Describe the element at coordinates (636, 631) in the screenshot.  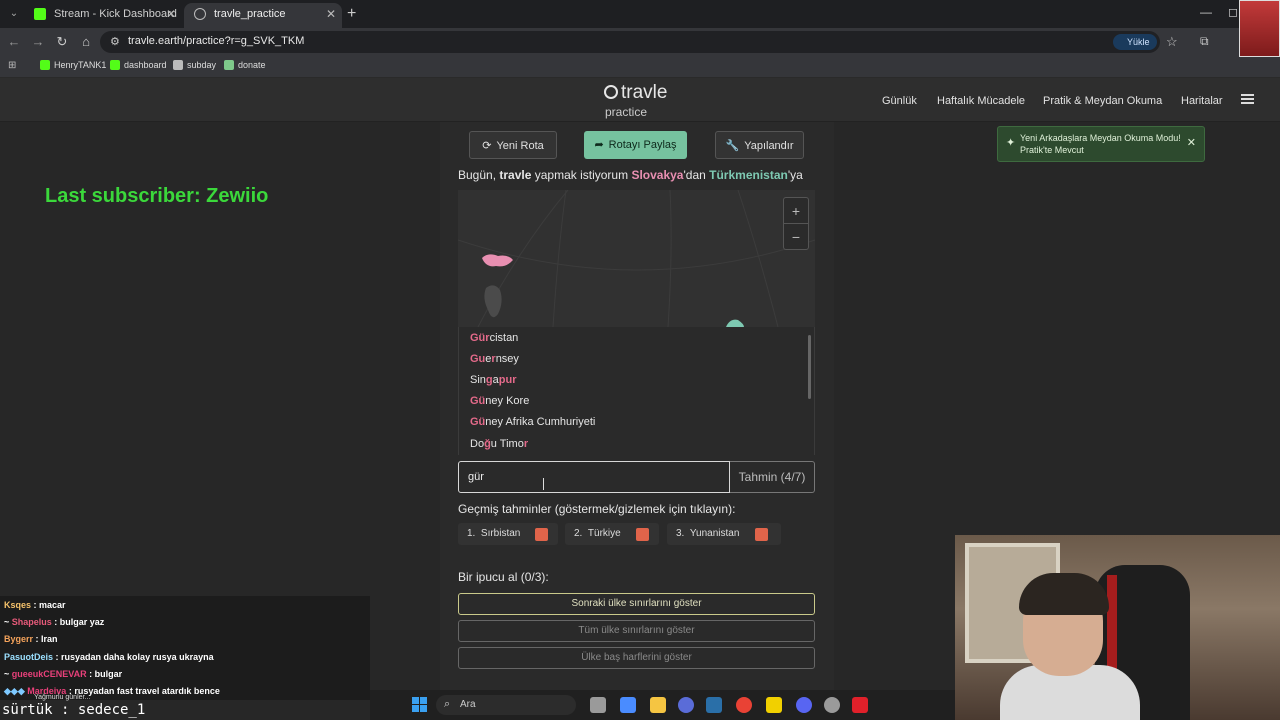
I see `show-all-borders-button: Tüm ülke sınırlarını göster` at that location.